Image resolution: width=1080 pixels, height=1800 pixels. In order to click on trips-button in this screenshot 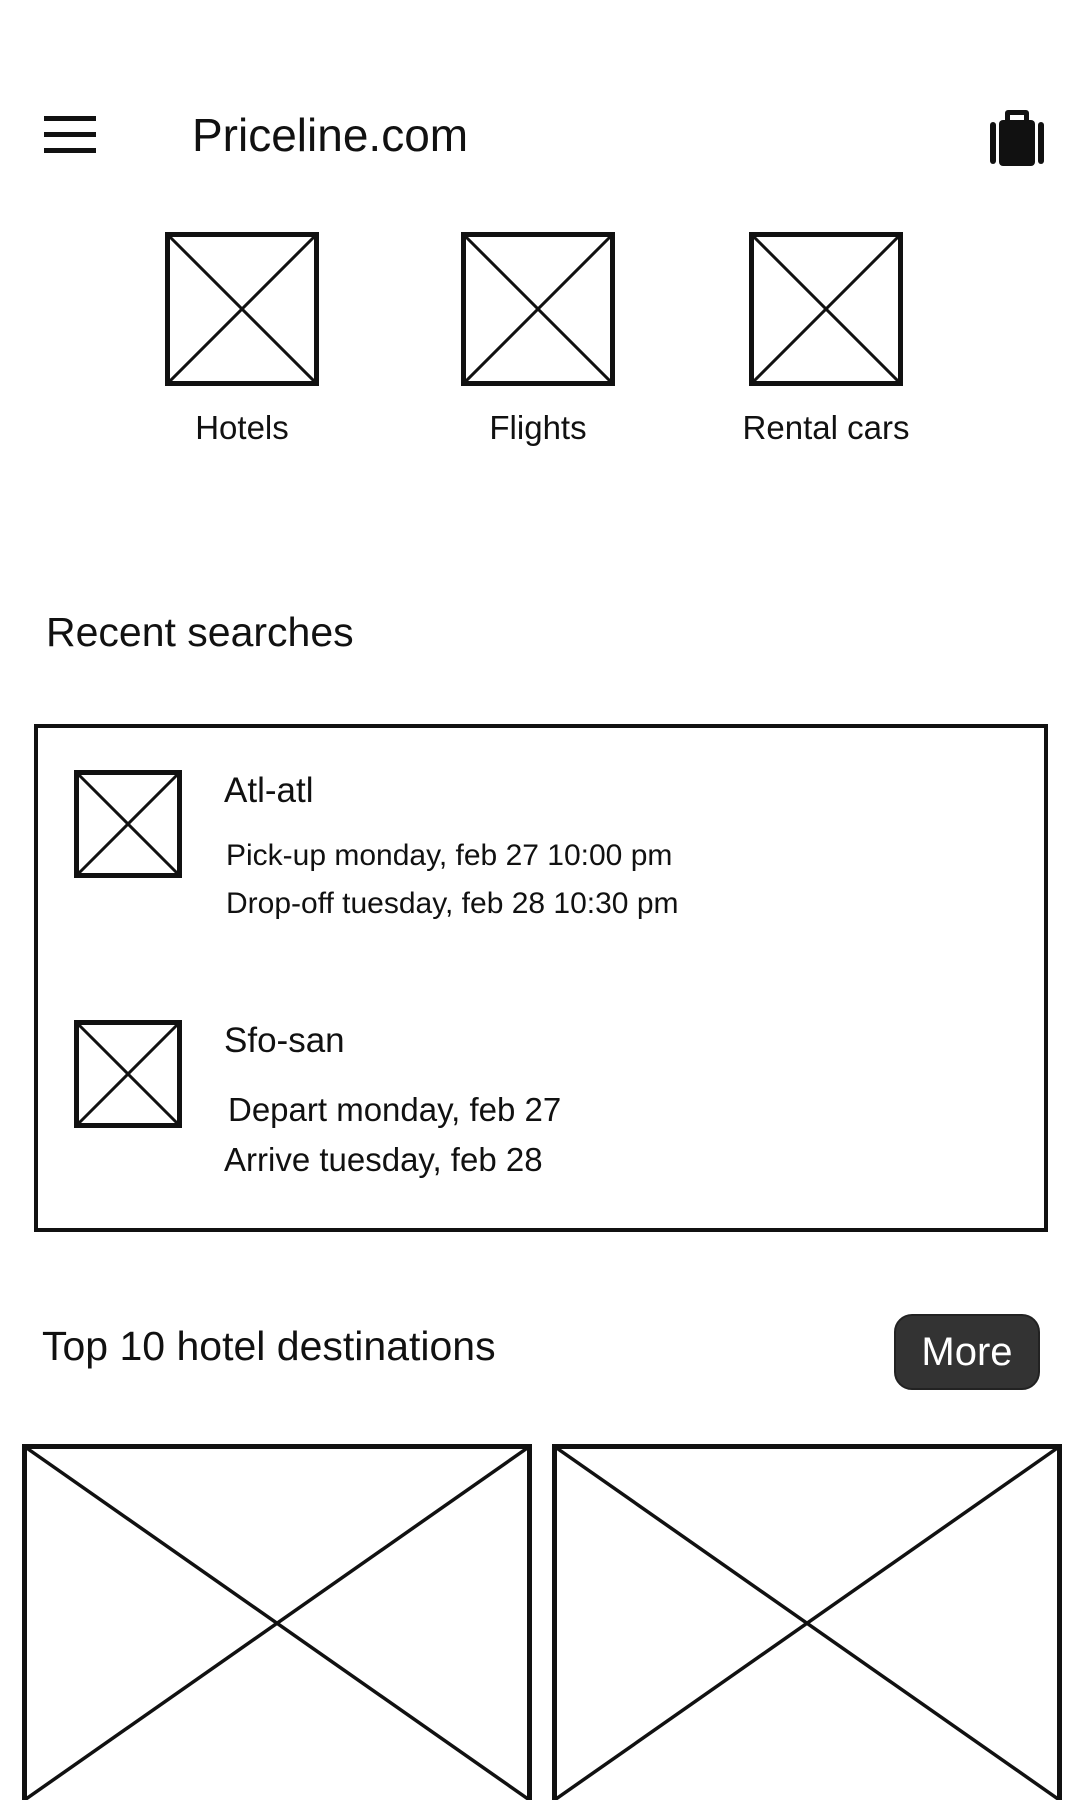, I will do `click(1017, 137)`.